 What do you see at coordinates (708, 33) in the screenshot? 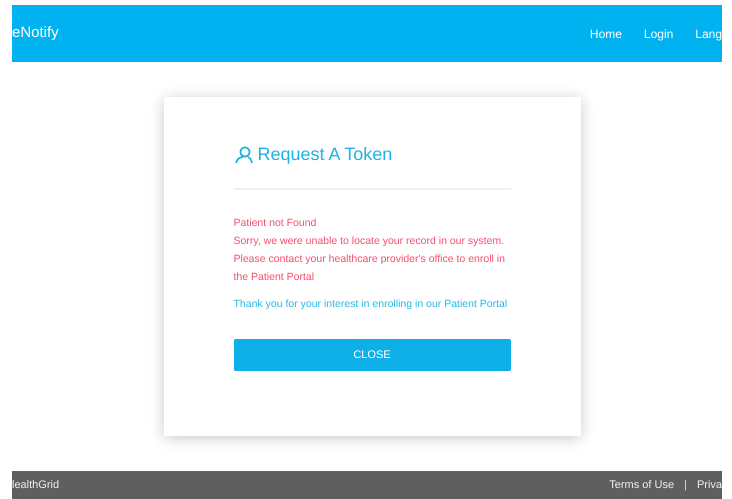
I see `nav-link: Lang` at bounding box center [708, 33].